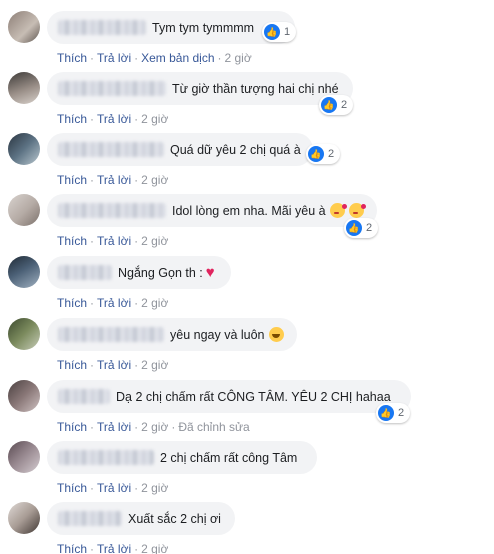  I want to click on comment-text: Tym tym tymmmm, so click(203, 27).